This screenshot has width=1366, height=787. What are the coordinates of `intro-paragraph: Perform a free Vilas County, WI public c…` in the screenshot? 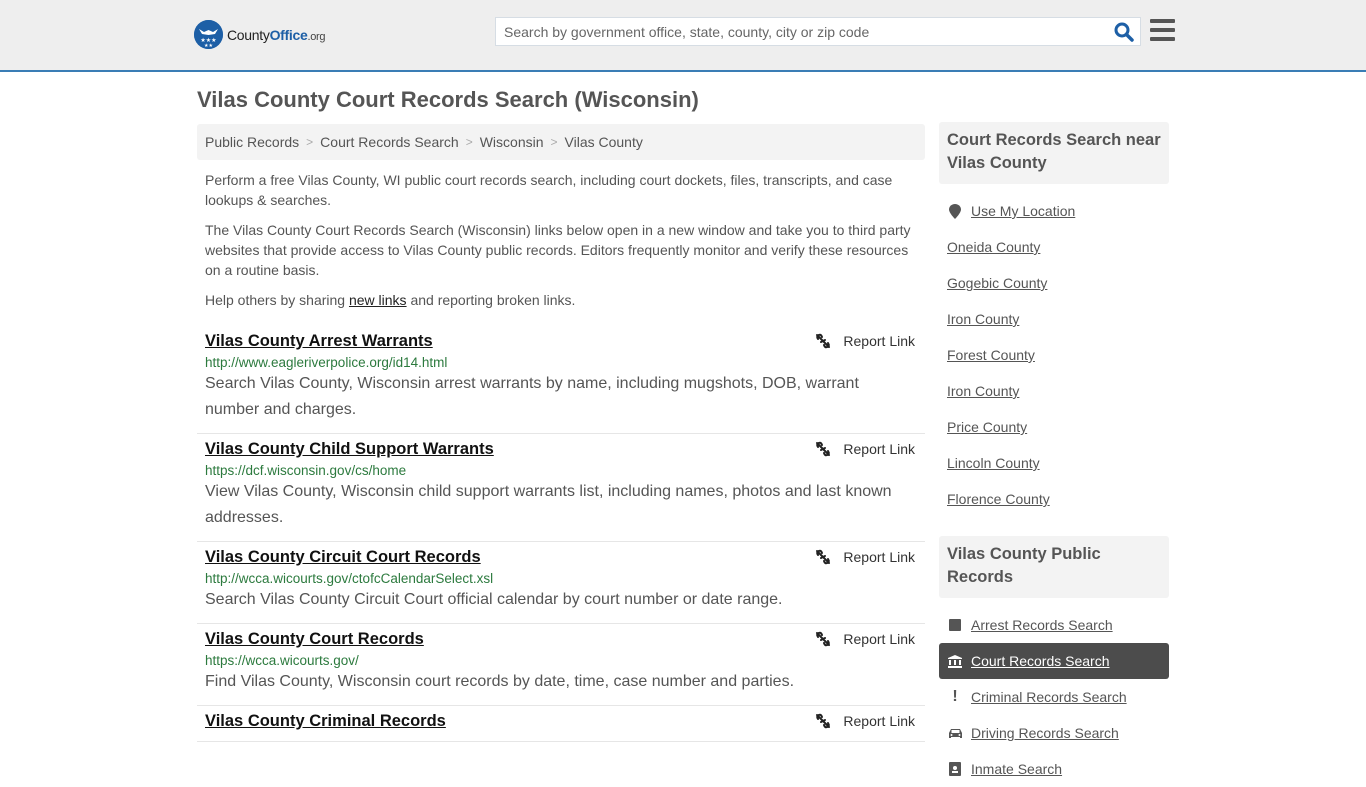 It's located at (549, 190).